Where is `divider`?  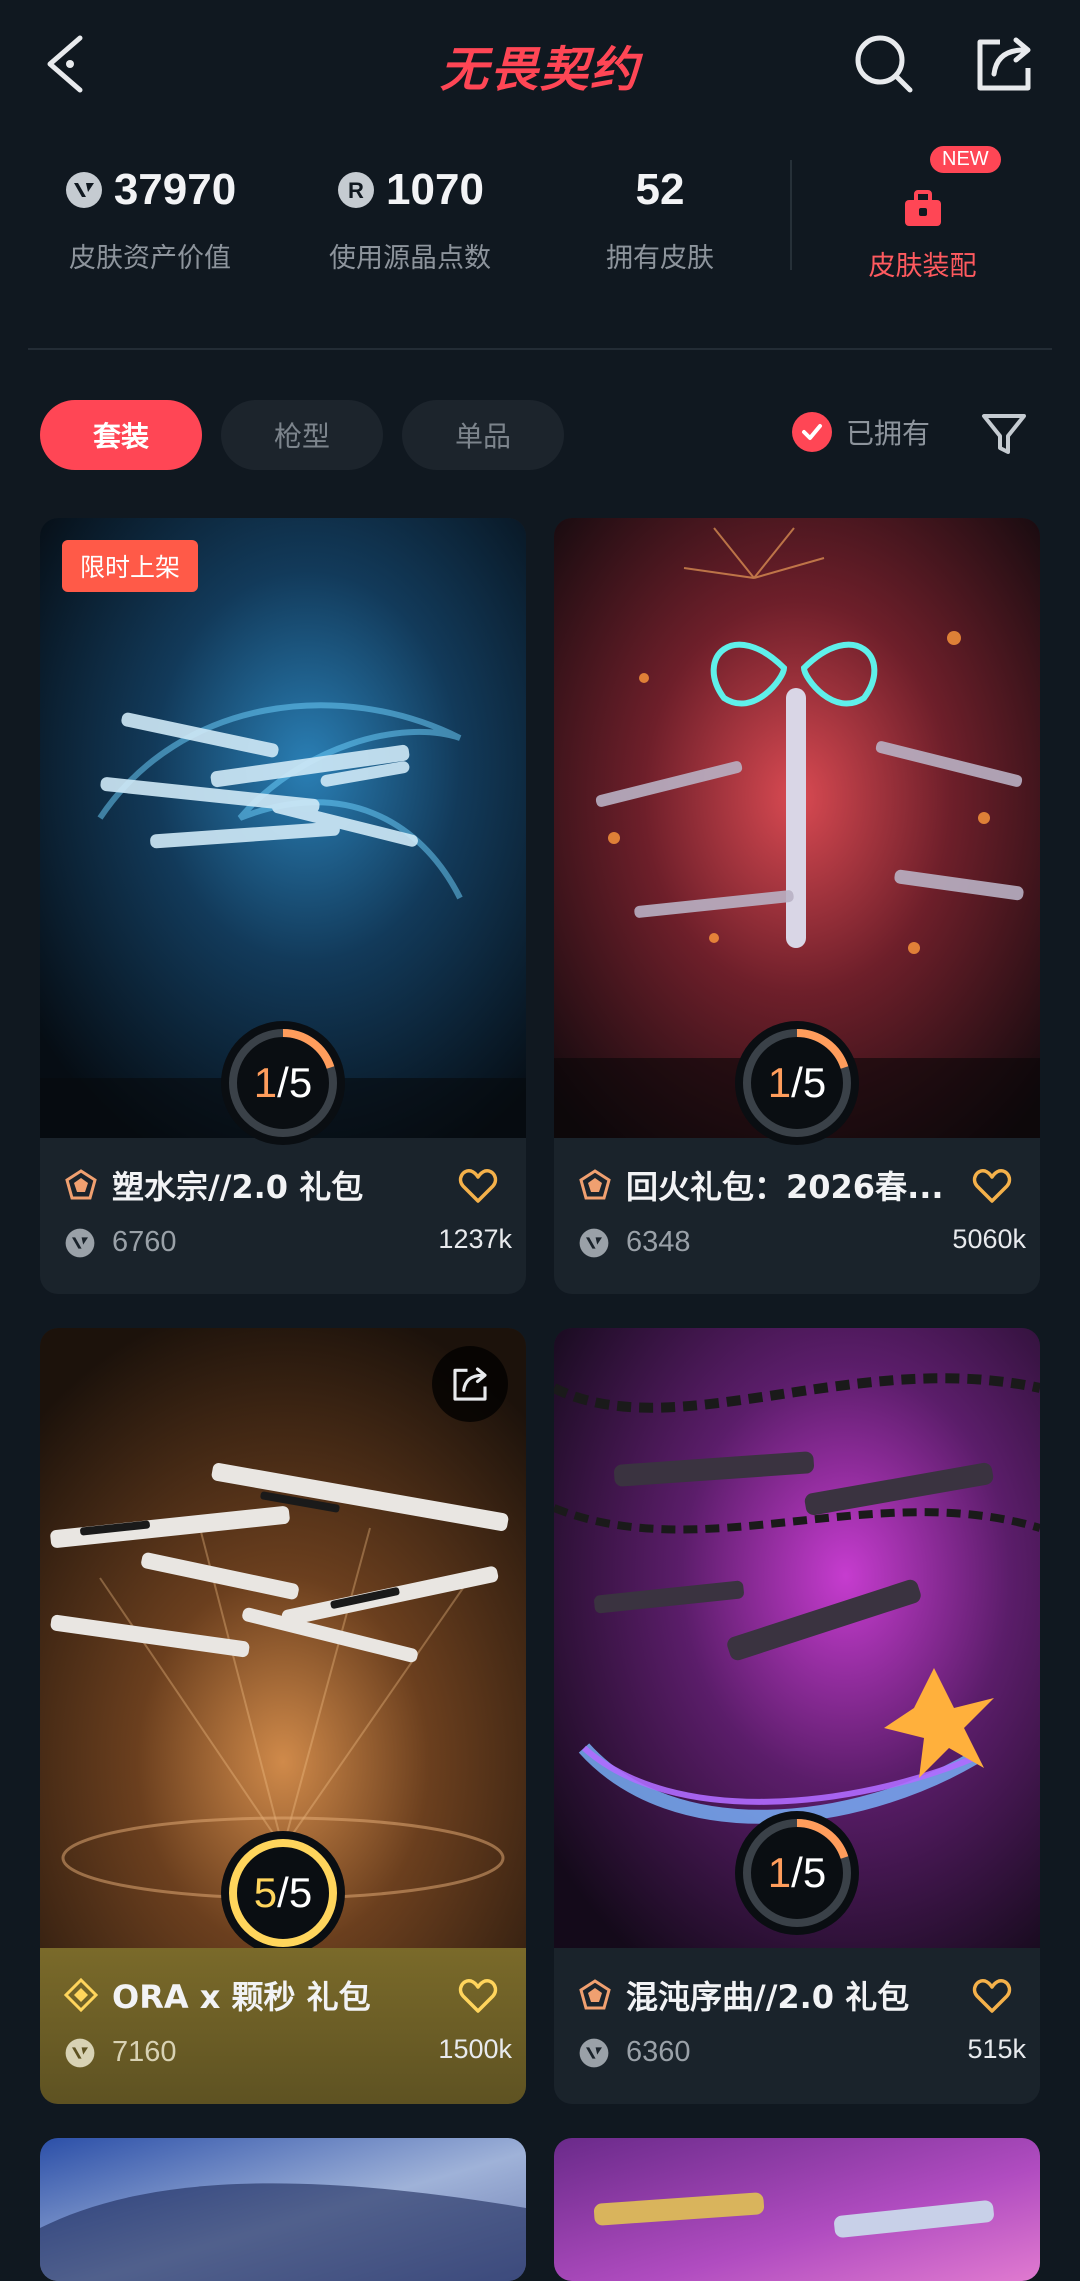
divider is located at coordinates (791, 215).